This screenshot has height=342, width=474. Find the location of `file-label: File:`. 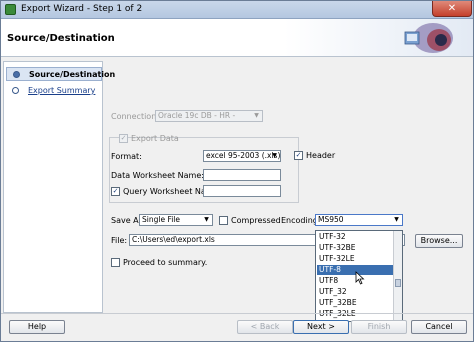

file-label: File: is located at coordinates (119, 240).